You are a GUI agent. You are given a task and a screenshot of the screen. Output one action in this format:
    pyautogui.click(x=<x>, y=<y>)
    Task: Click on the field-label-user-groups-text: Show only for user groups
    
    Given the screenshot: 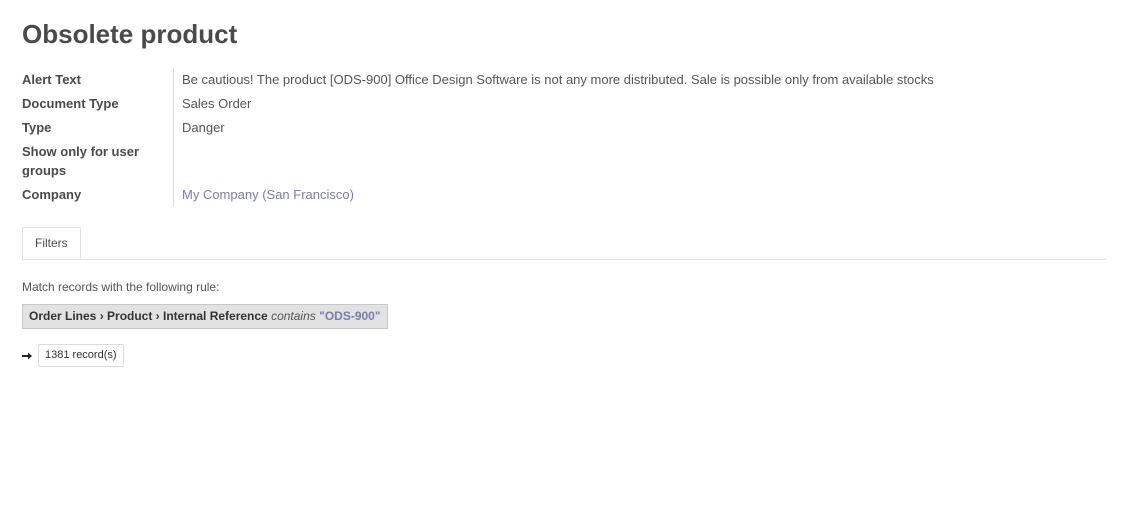 What is the action you would take?
    pyautogui.click(x=81, y=161)
    